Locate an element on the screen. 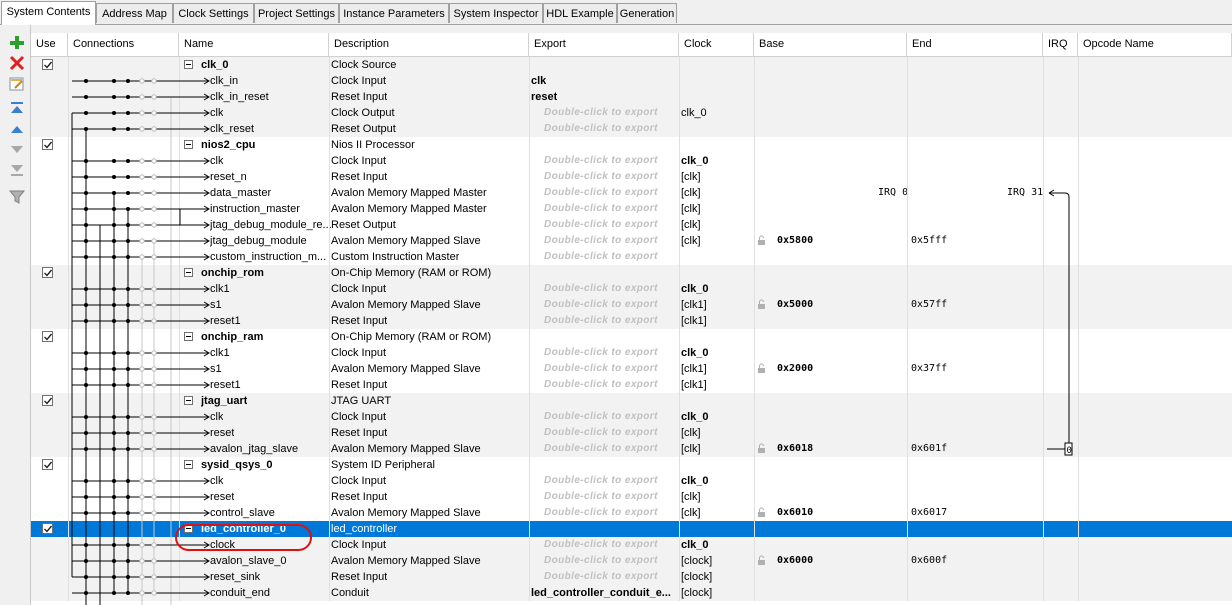 The image size is (1232, 605). tab-system-contents: System Contents is located at coordinates (48, 13).